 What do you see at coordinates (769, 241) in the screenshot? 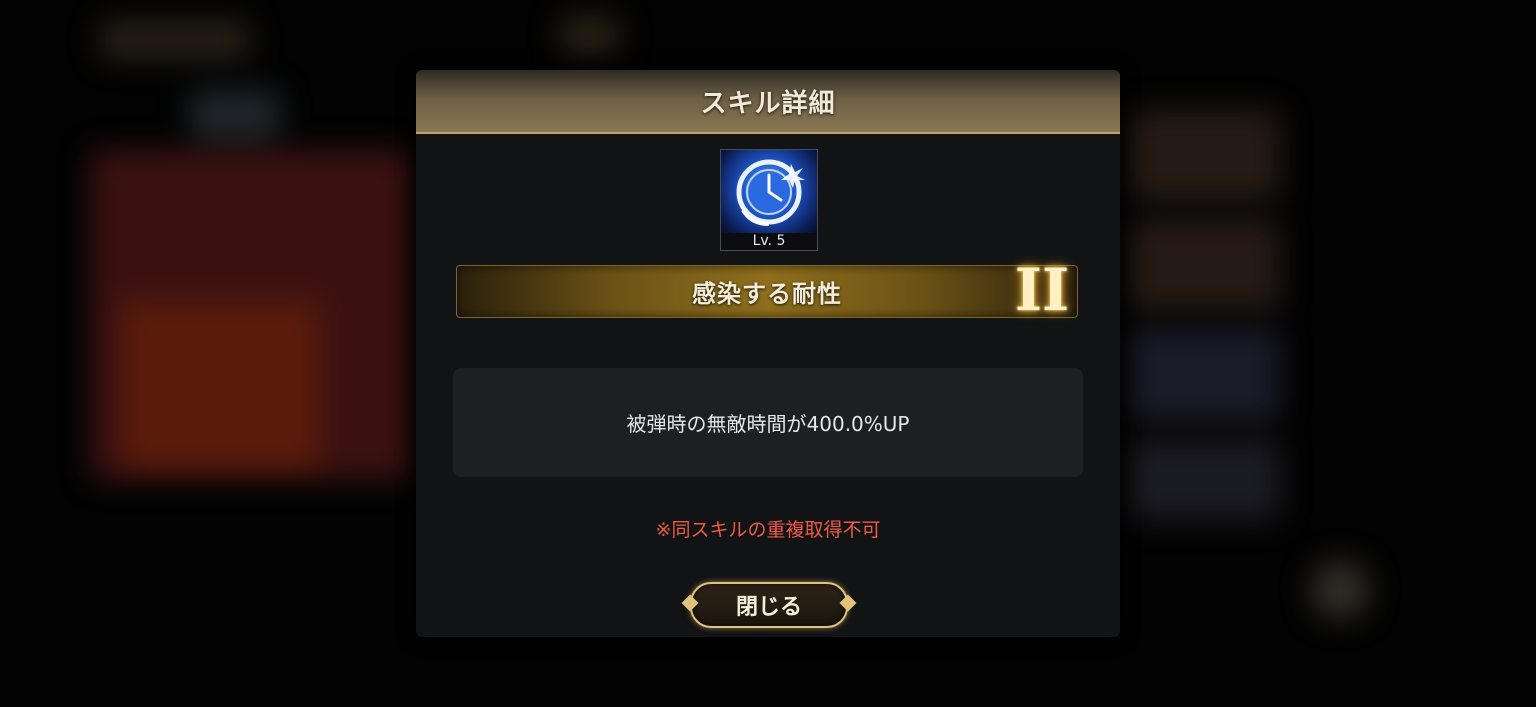
I see `skill-level-label: Lv. 5` at bounding box center [769, 241].